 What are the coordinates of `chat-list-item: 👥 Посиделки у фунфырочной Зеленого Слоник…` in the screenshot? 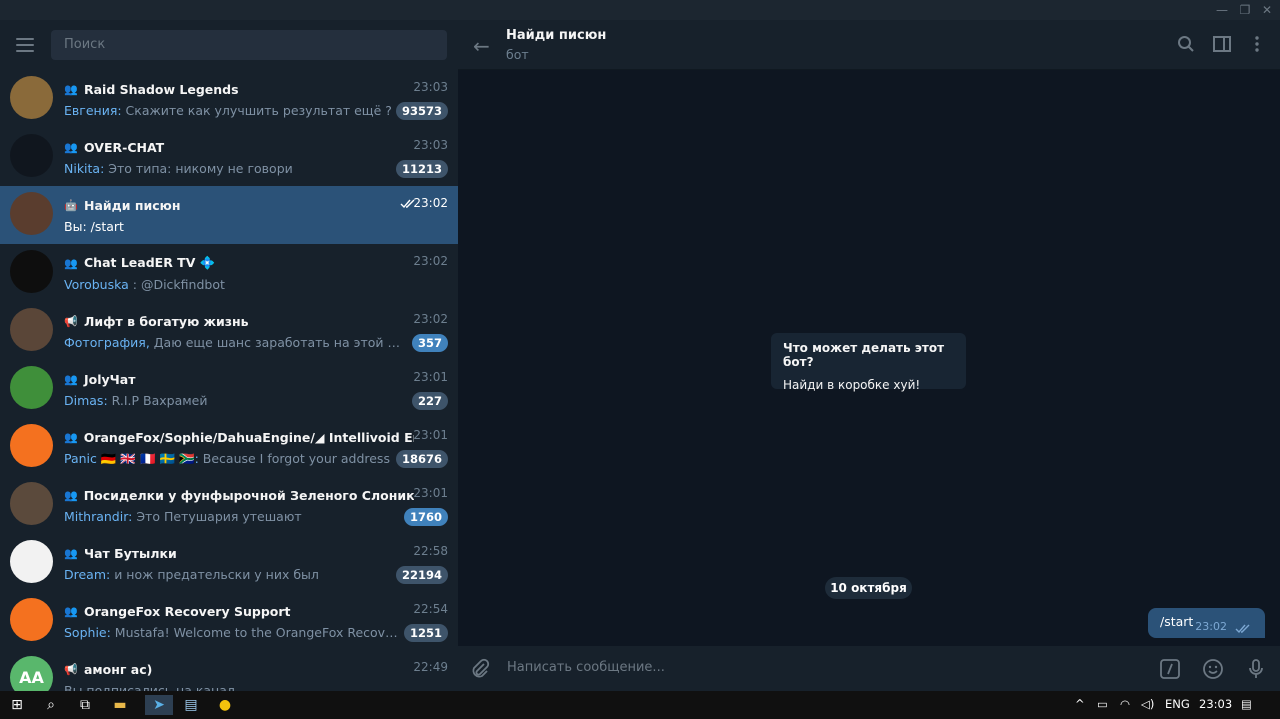 It's located at (229, 505).